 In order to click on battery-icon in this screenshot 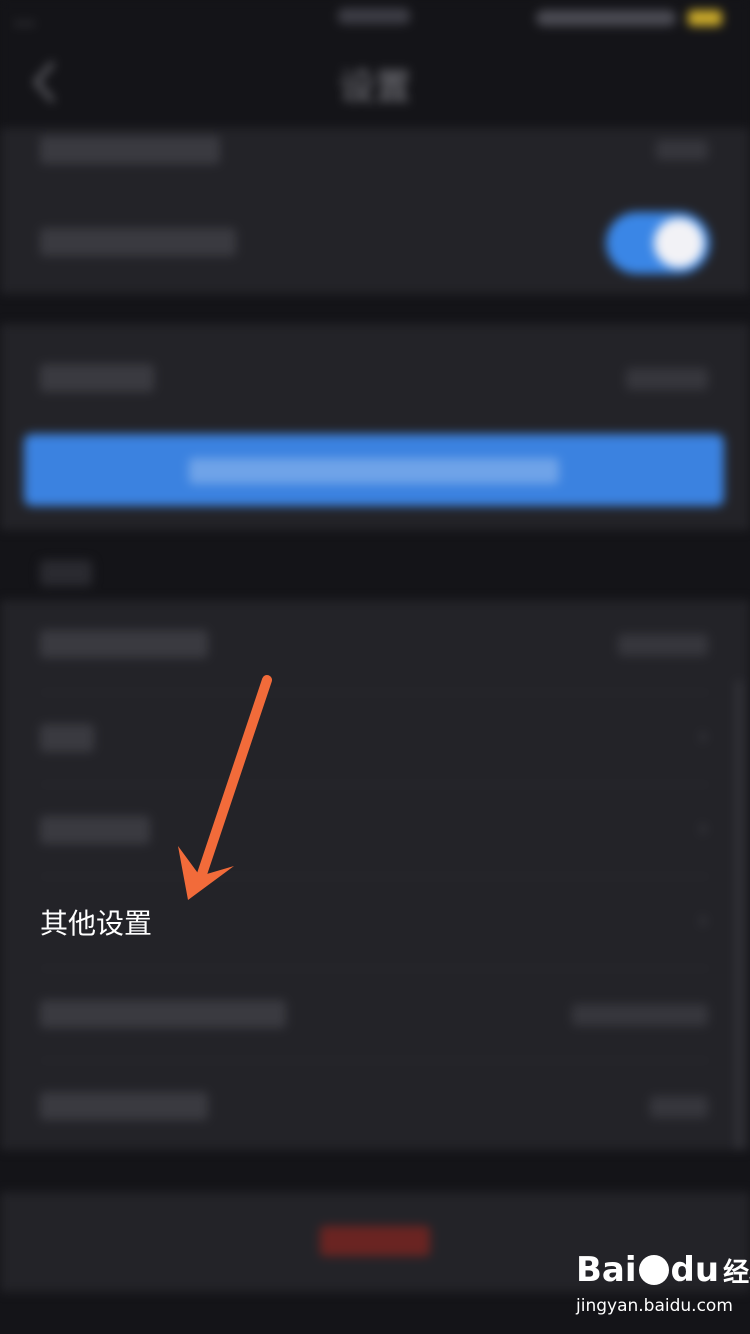, I will do `click(705, 18)`.